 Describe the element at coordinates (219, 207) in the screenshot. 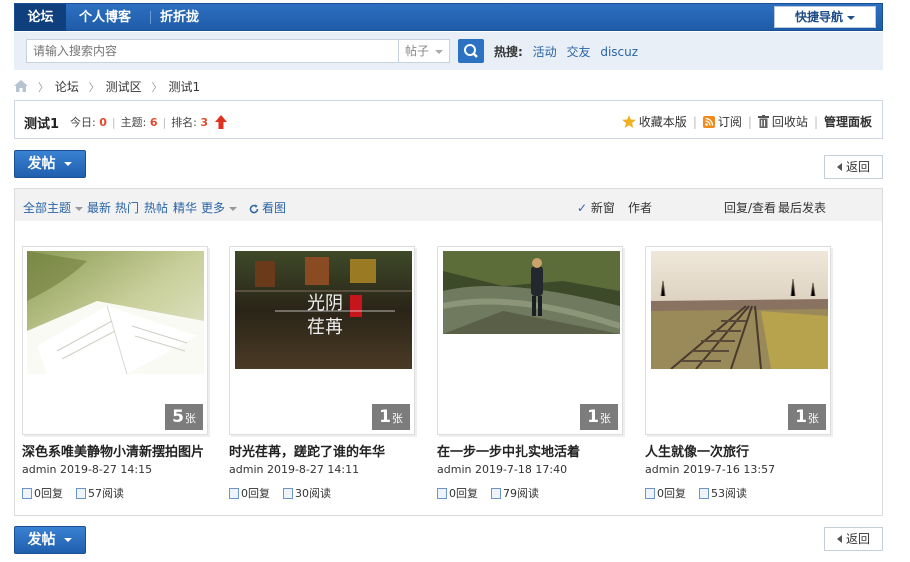

I see `filter-more: 更多` at that location.